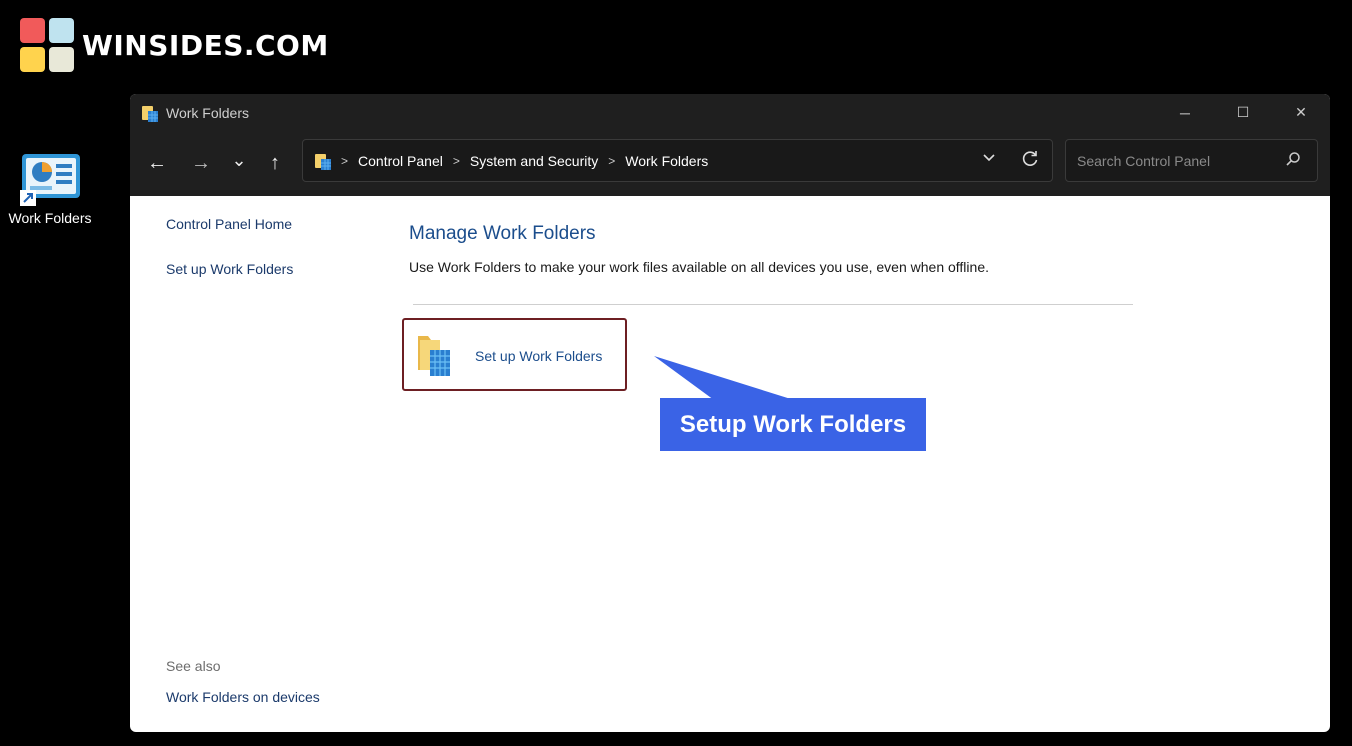 This screenshot has height=746, width=1352. I want to click on control-panel-icon, so click(50, 180).